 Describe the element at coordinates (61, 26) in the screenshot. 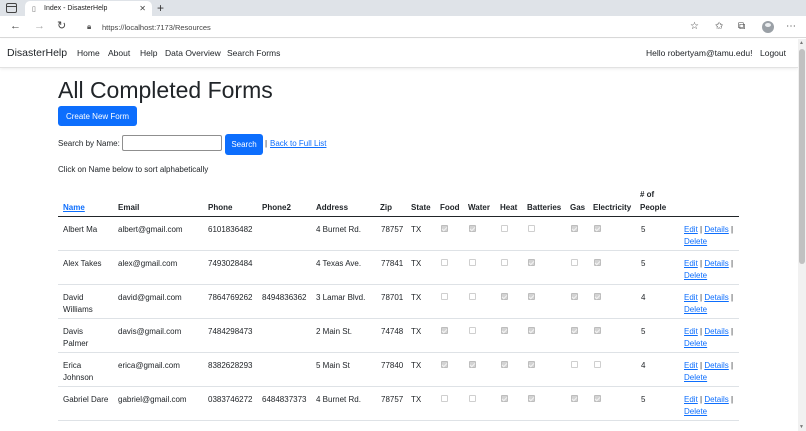

I see `refresh-icon: ↻` at that location.